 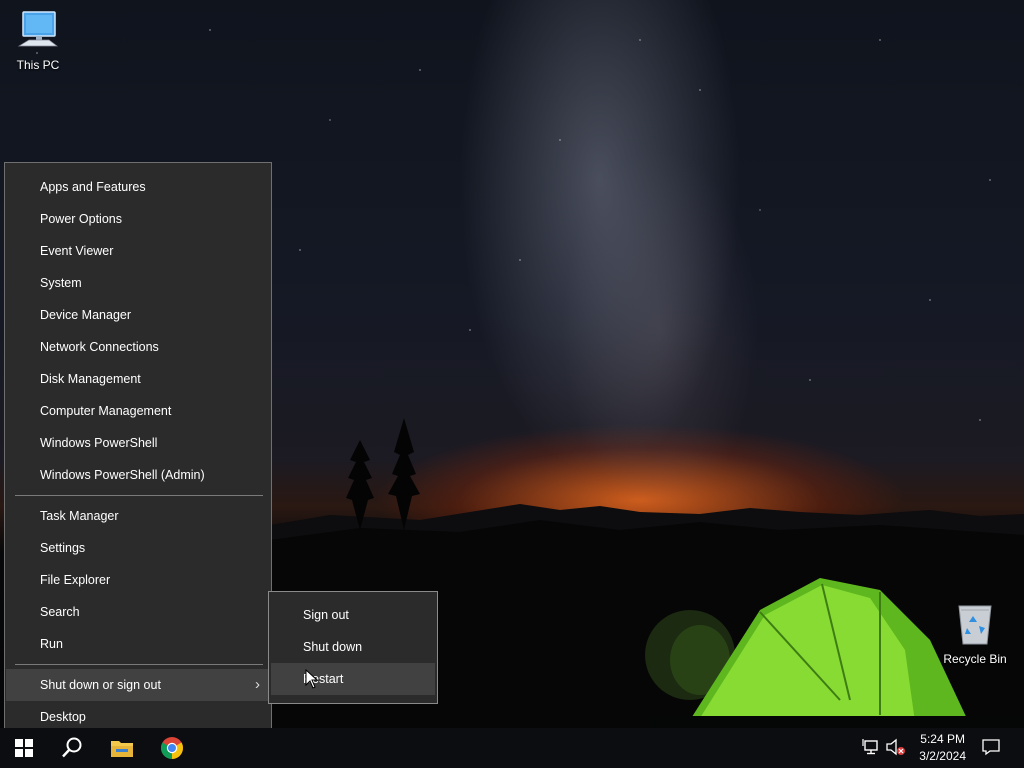 What do you see at coordinates (138, 548) in the screenshot?
I see `menu-item-settings: Settings` at bounding box center [138, 548].